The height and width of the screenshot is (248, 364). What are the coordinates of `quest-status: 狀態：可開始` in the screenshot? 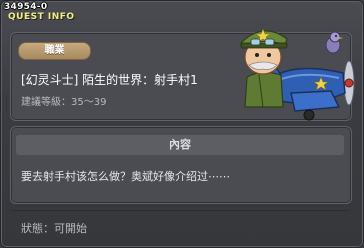 It's located at (54, 228).